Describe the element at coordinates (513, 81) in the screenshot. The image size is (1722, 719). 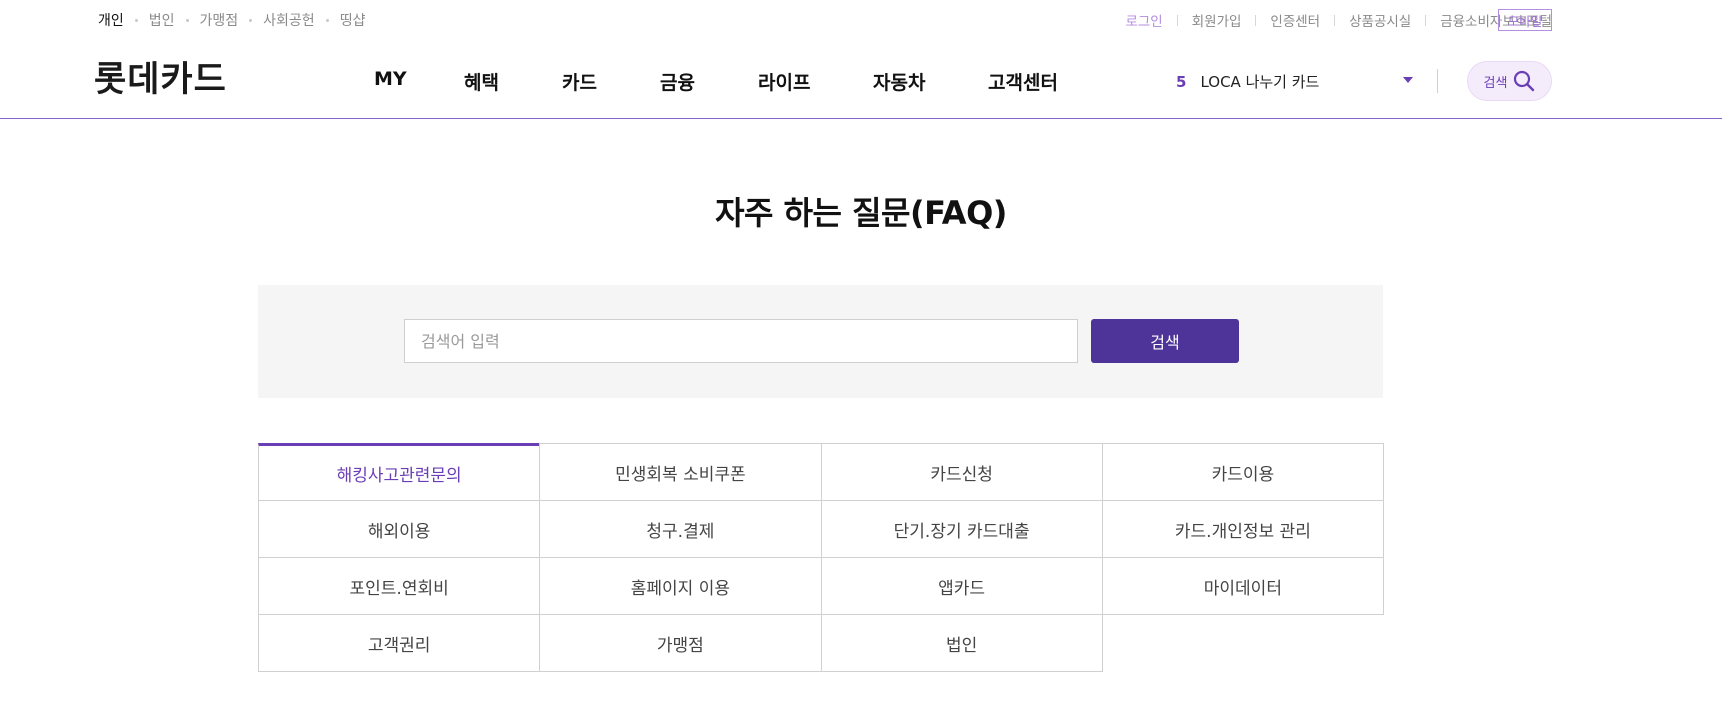
I see `menu-item-benefit: 혜택` at that location.